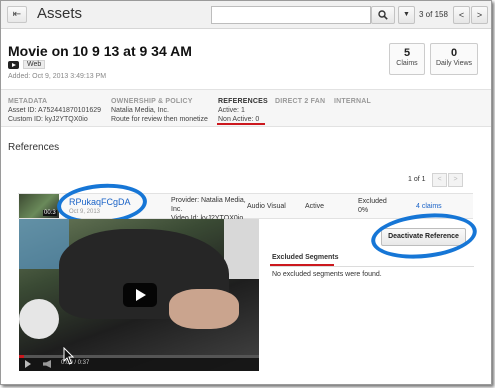  I want to click on arrow-left-icon: ⇤, so click(17, 14).